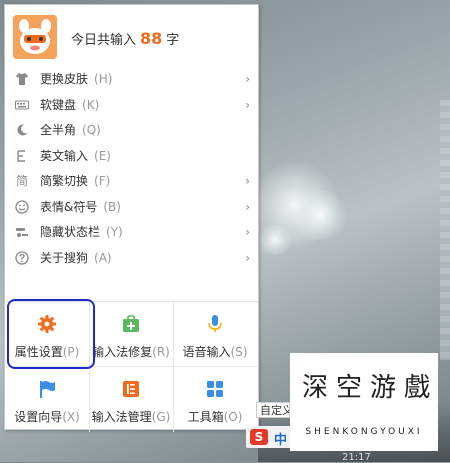 This screenshot has width=450, height=463. I want to click on grid-hotkey: (R), so click(161, 352).